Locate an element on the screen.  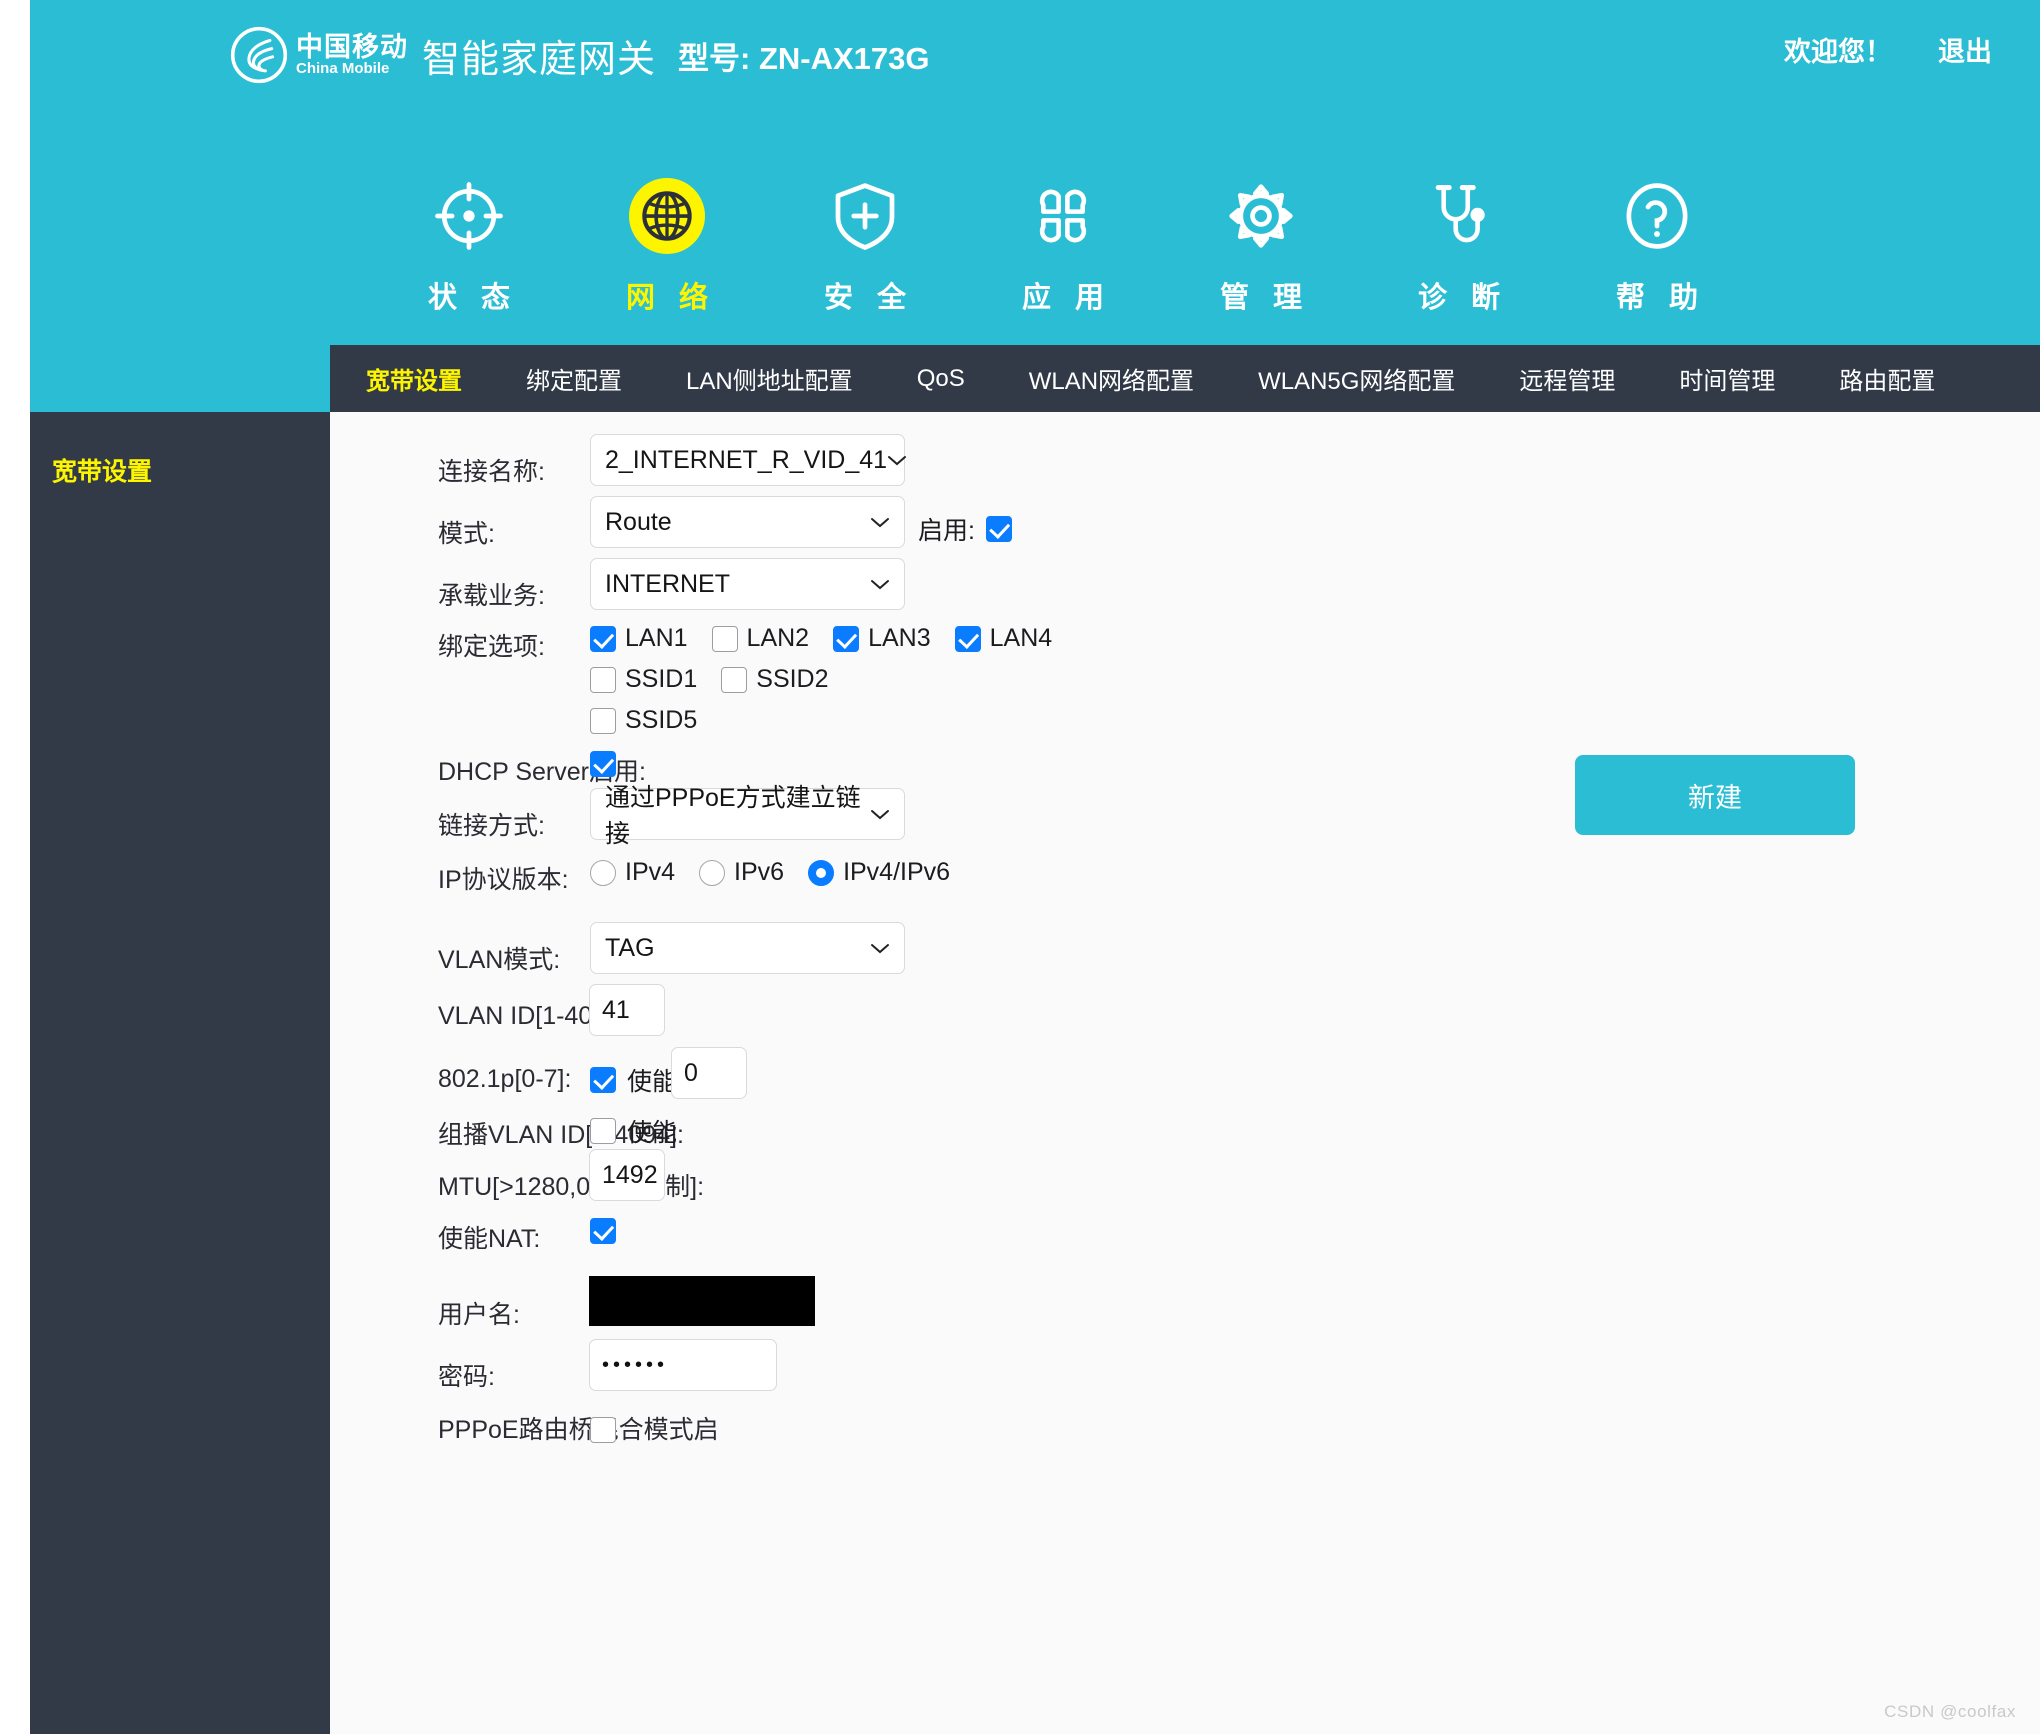
sidebar: 宽带设置 is located at coordinates (180, 1073).